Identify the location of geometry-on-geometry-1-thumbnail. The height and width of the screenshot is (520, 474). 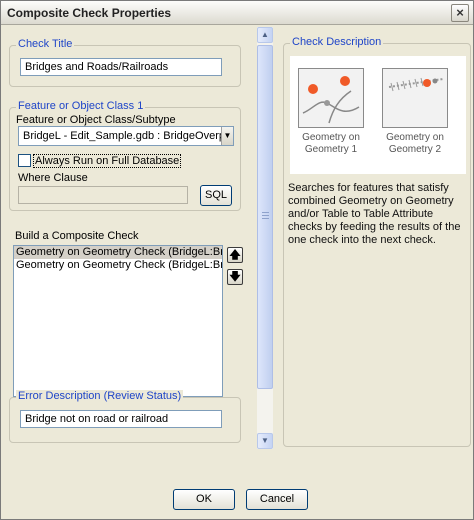
(331, 98).